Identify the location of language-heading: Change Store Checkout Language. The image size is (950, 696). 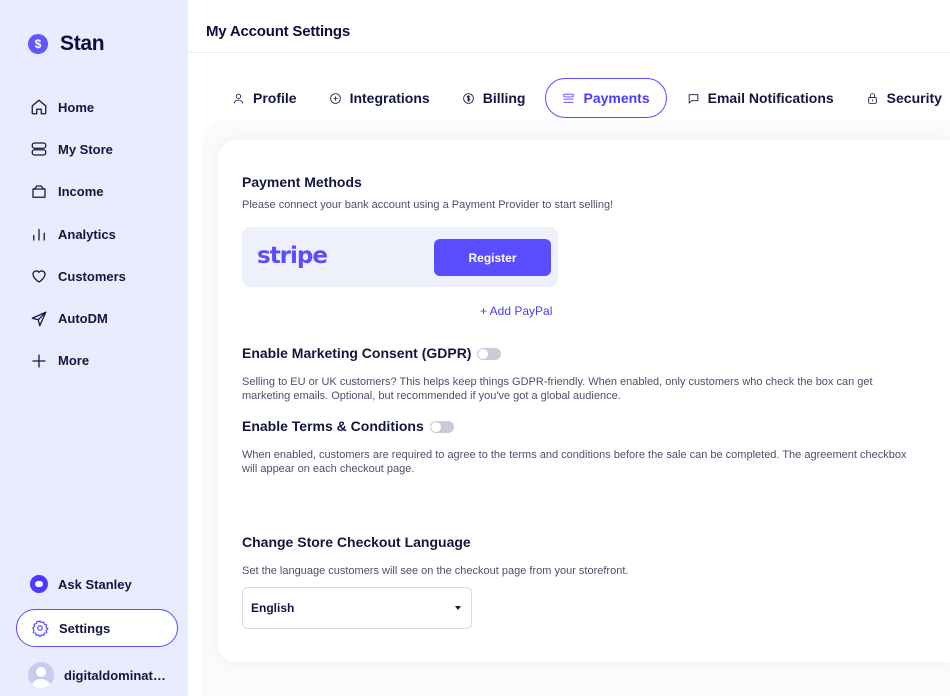
(356, 542).